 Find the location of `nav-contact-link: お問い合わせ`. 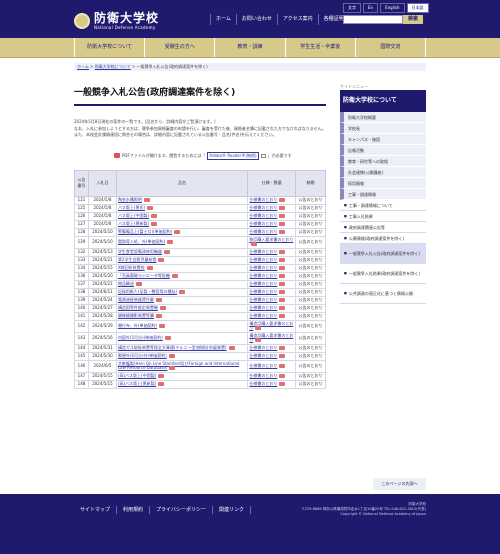

nav-contact-link: お問い合わせ is located at coordinates (256, 19).